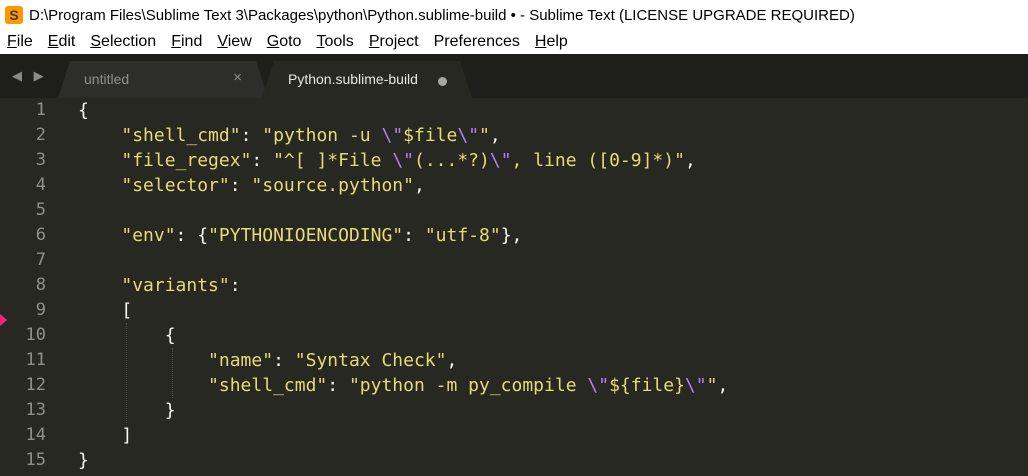 Image resolution: width=1028 pixels, height=476 pixels. What do you see at coordinates (353, 79) in the screenshot?
I see `tab-label: Python.sublime-build` at bounding box center [353, 79].